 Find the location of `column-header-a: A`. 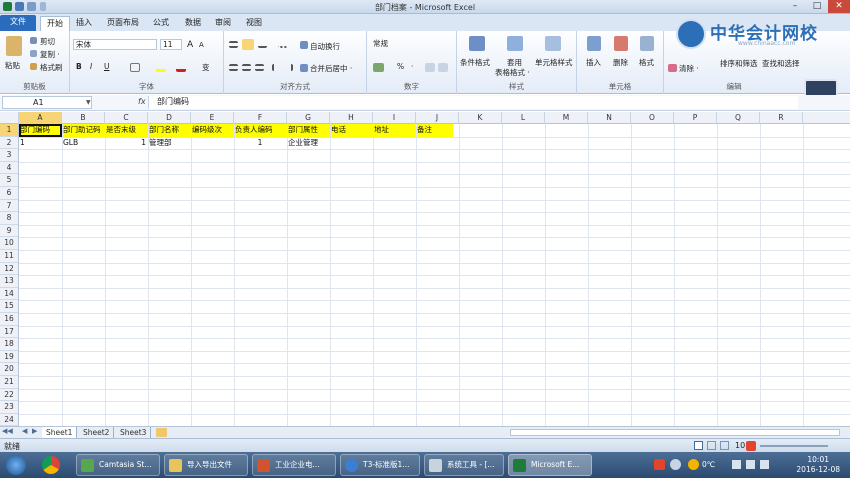

column-header-a: A is located at coordinates (40, 118).